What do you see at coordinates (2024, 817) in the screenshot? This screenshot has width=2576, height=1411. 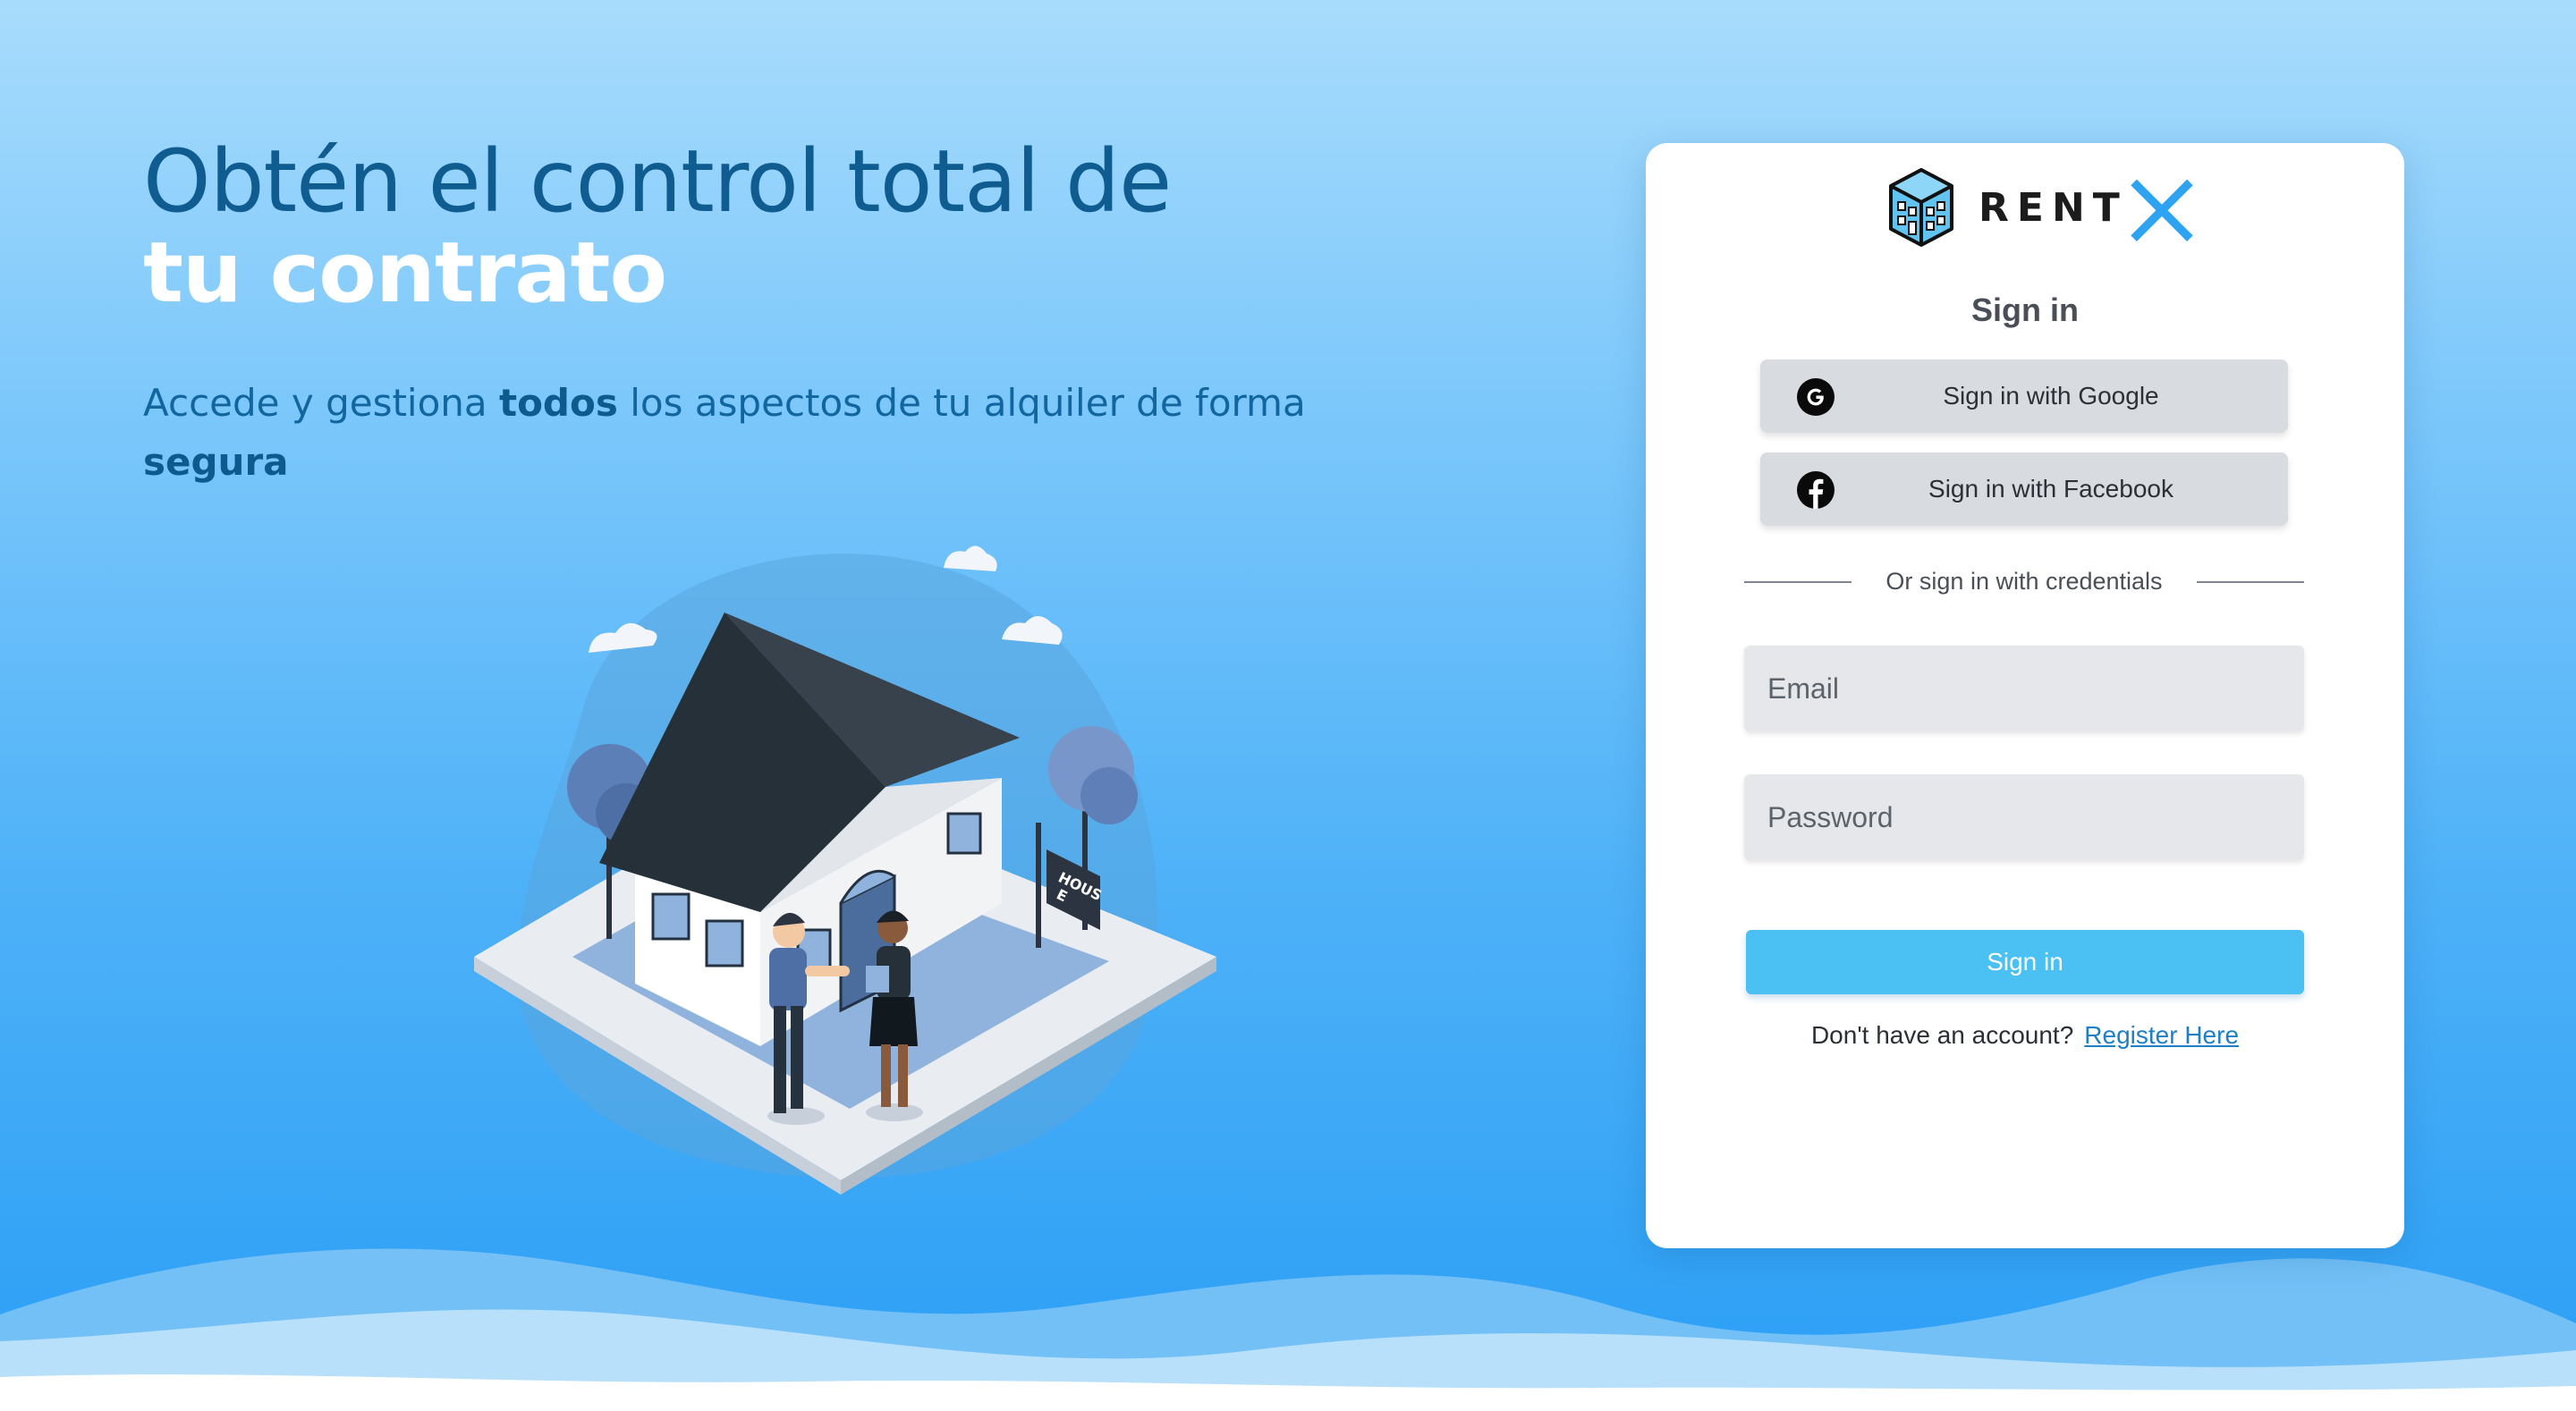 I see `password-field` at bounding box center [2024, 817].